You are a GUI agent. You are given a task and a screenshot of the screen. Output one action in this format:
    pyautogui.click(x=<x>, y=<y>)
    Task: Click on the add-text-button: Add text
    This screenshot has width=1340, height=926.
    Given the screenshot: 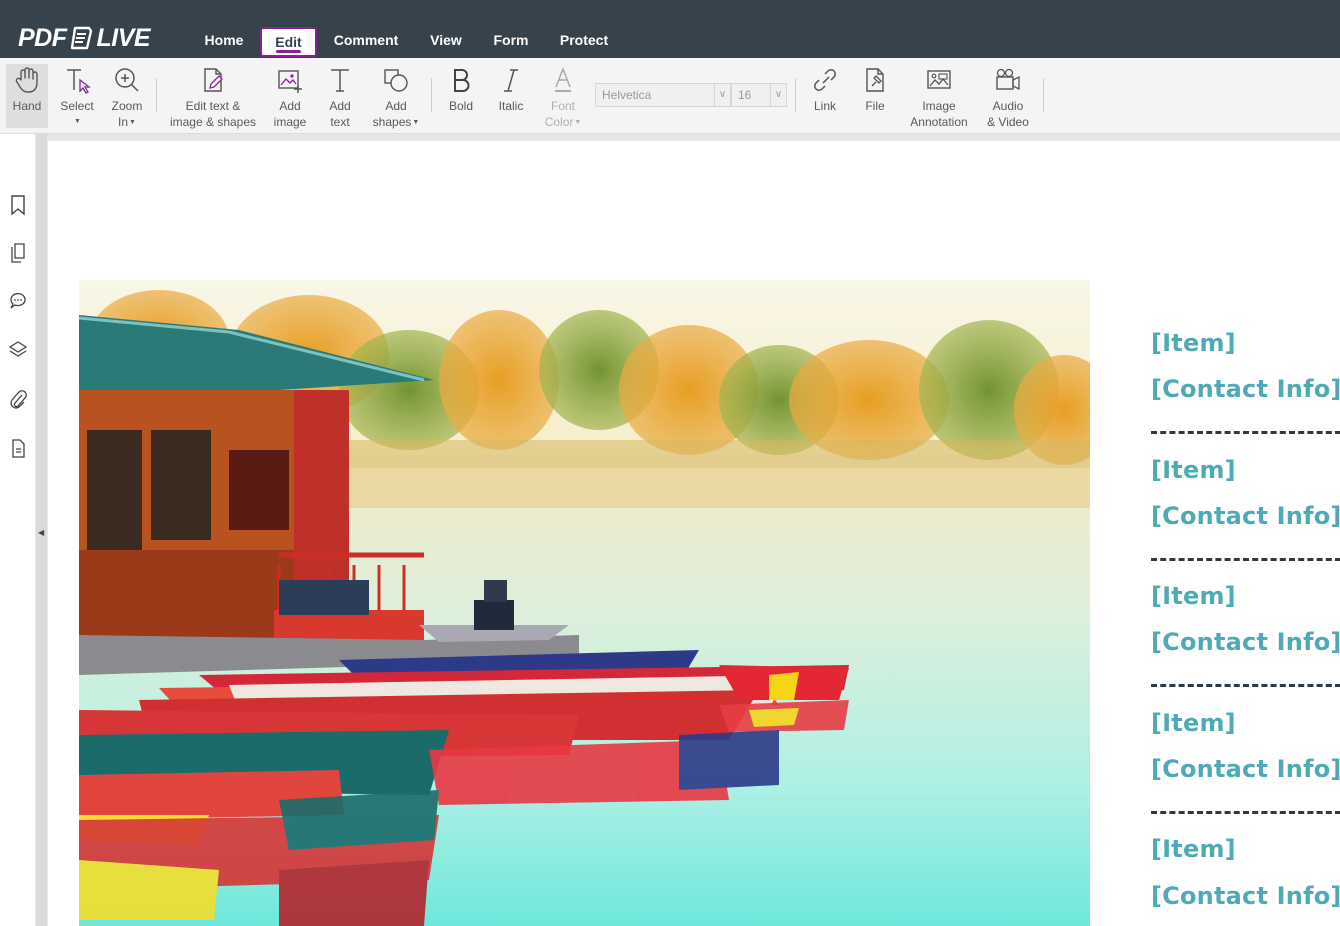 What is the action you would take?
    pyautogui.click(x=340, y=96)
    